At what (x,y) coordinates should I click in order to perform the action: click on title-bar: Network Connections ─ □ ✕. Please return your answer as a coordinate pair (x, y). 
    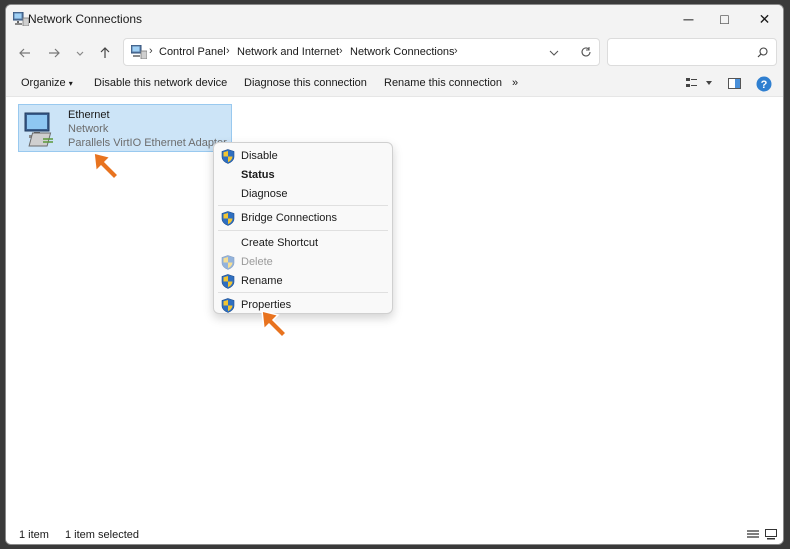
    Looking at the image, I should click on (394, 19).